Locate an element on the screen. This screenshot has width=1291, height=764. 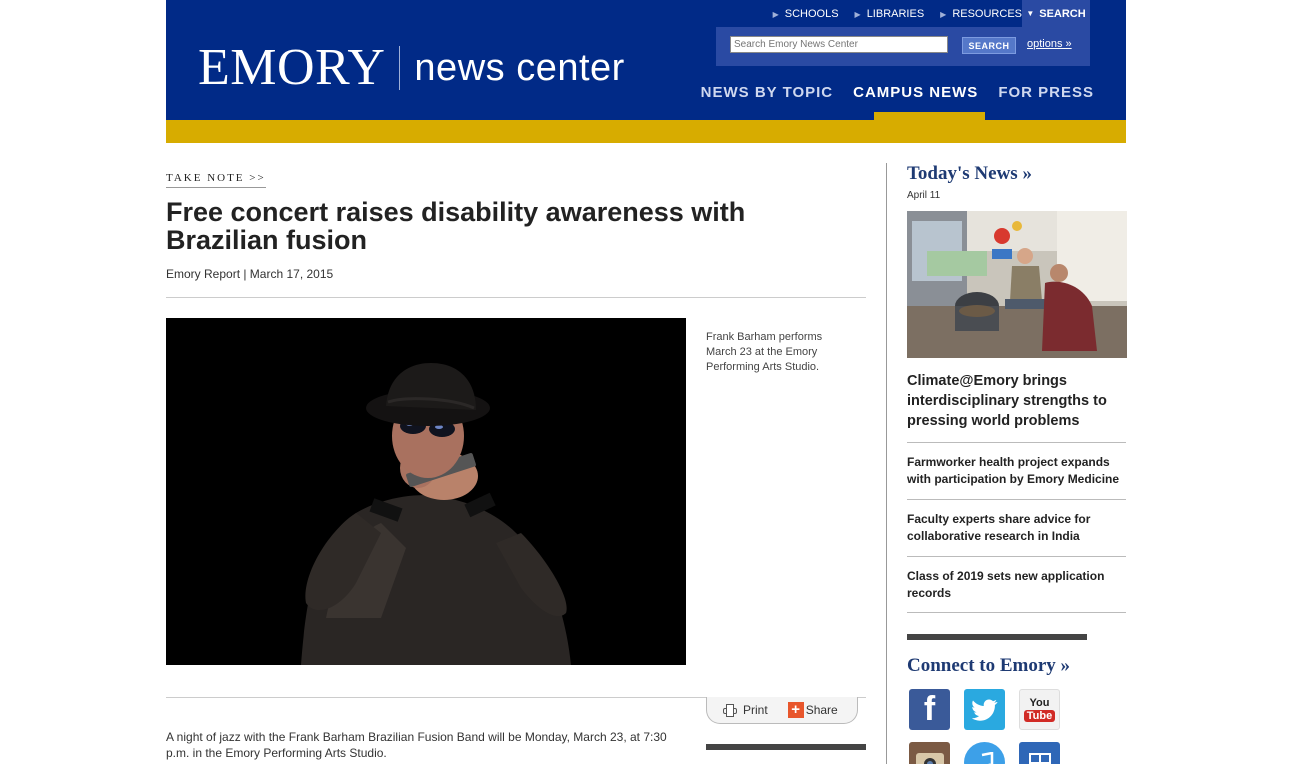
util-link-libraries: ▶ LIBRARIES is located at coordinates (890, 14).